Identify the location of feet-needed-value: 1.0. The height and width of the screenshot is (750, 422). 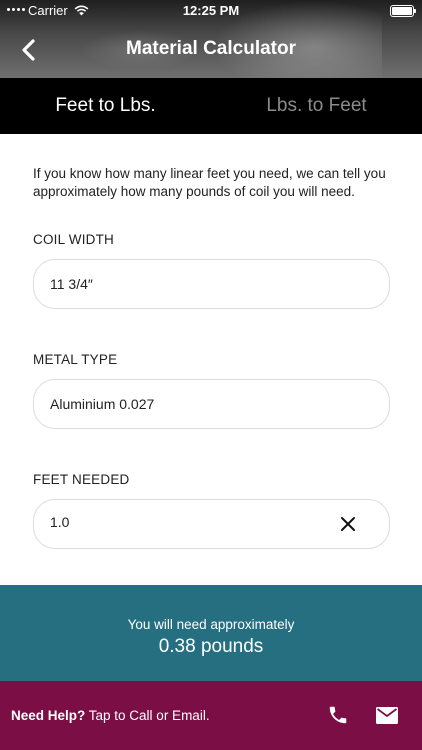
(60, 522).